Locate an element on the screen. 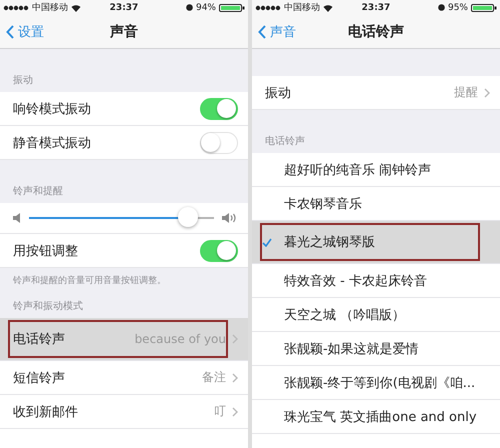 This screenshot has height=448, width=500. screen-title: 电话铃声 is located at coordinates (376, 31).